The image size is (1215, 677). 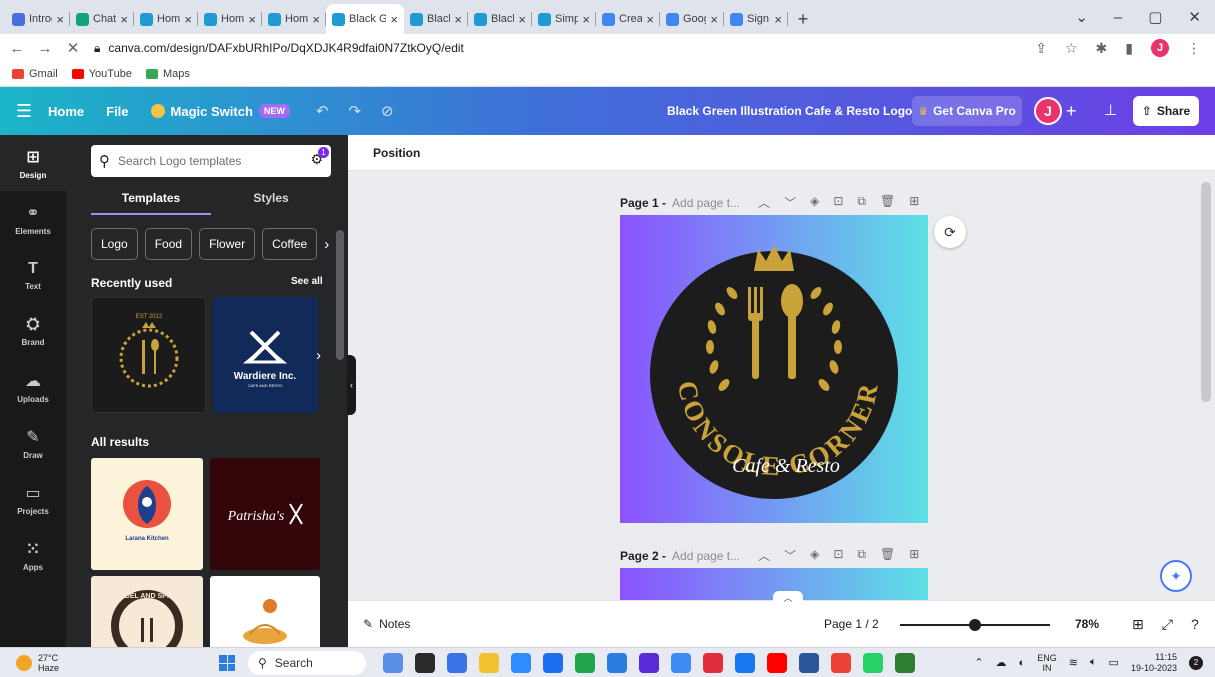 What do you see at coordinates (45, 48) in the screenshot?
I see `forward-icon: →` at bounding box center [45, 48].